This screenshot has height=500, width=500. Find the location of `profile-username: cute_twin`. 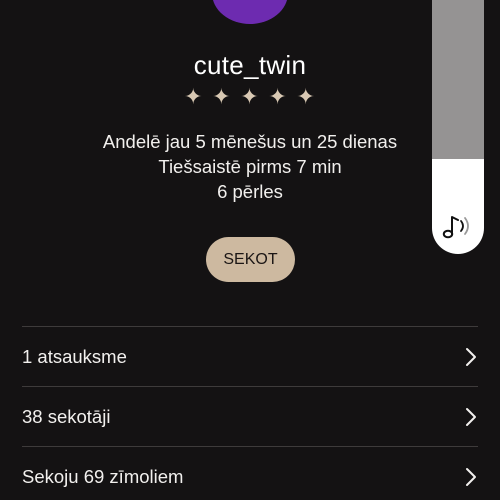

profile-username: cute_twin is located at coordinates (250, 65).